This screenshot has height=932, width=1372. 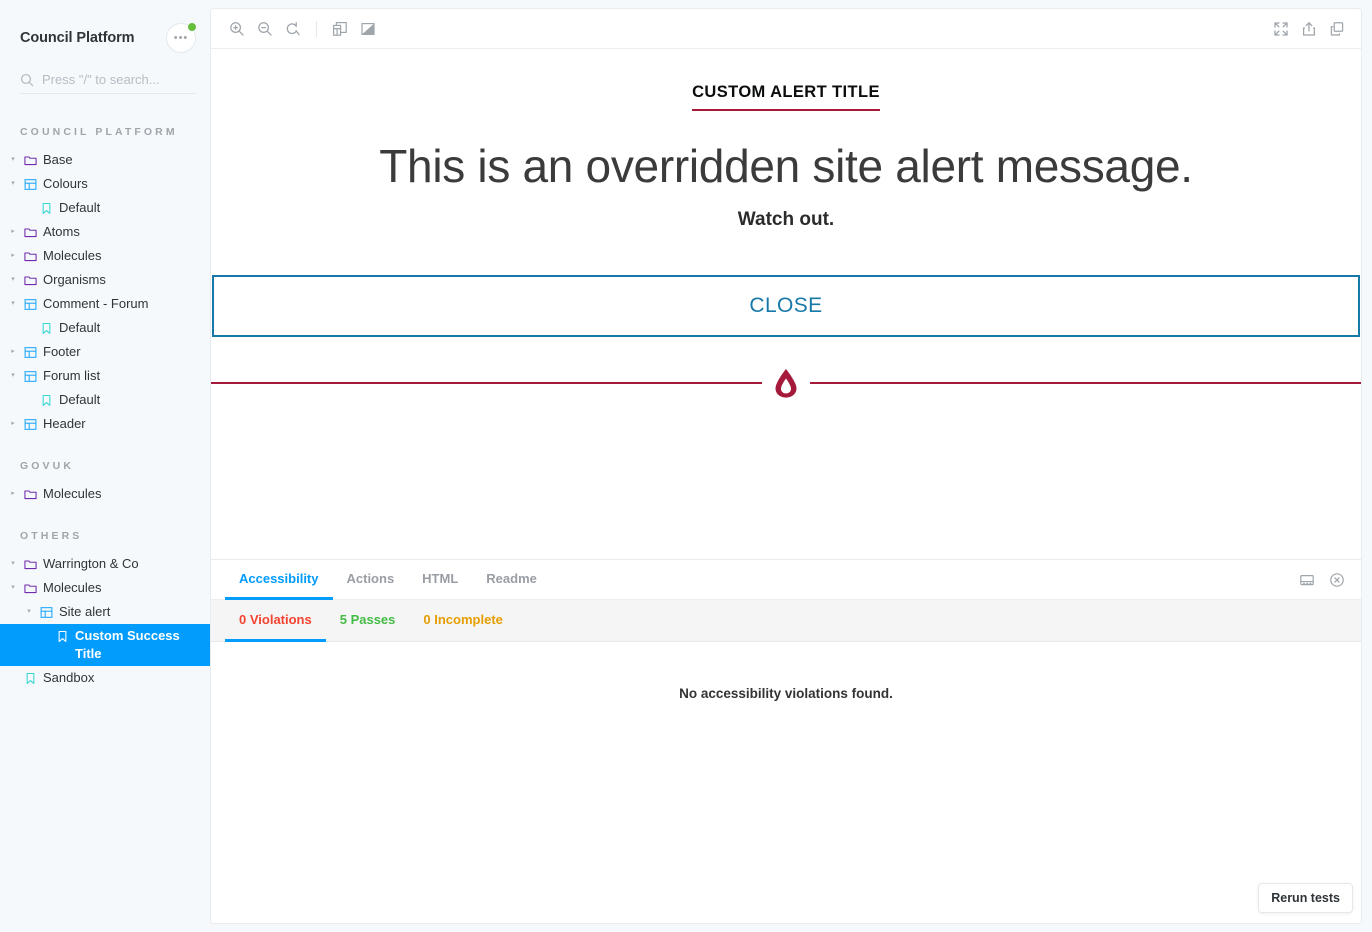 What do you see at coordinates (1281, 29) in the screenshot?
I see `fullscreen-icon` at bounding box center [1281, 29].